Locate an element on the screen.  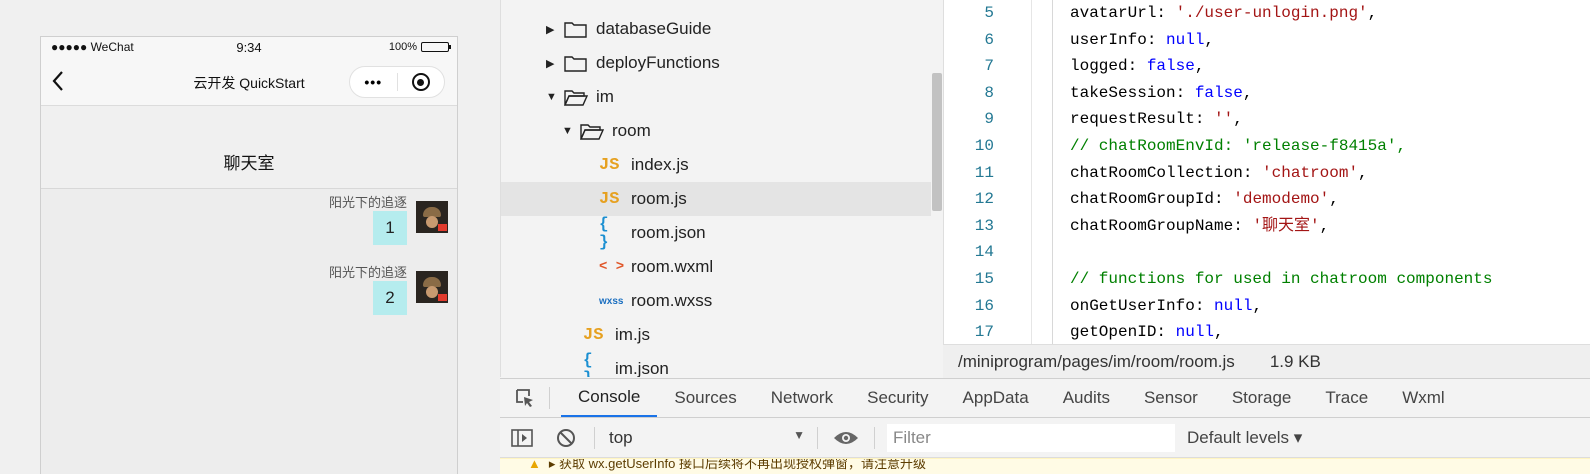
eye-icon is located at coordinates (846, 438).